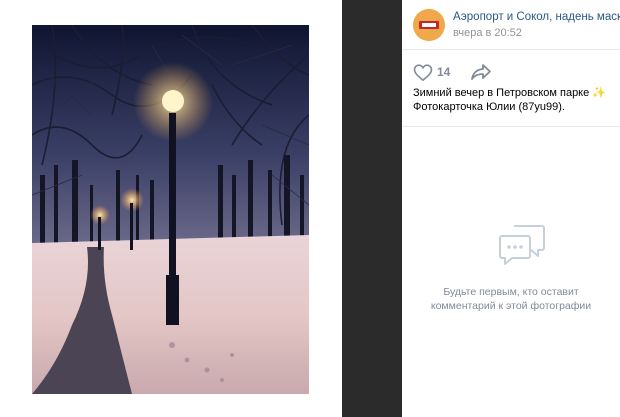  What do you see at coordinates (511, 306) in the screenshot?
I see `empty-comments-line-2: комментарий к этой фотографии` at bounding box center [511, 306].